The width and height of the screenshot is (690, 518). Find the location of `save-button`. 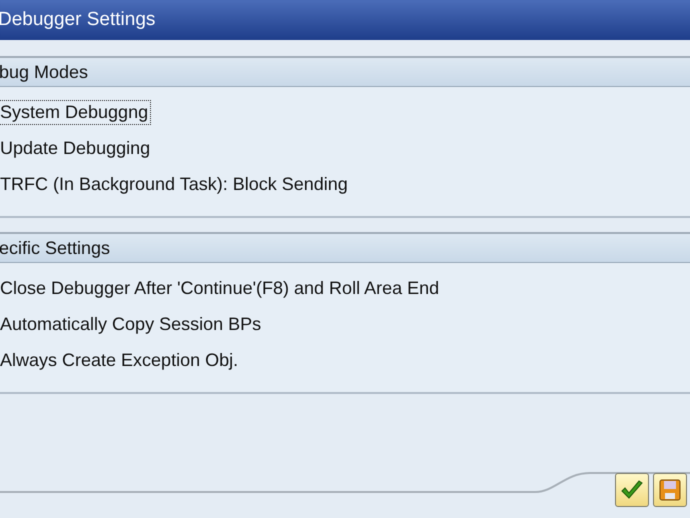

save-button is located at coordinates (670, 490).